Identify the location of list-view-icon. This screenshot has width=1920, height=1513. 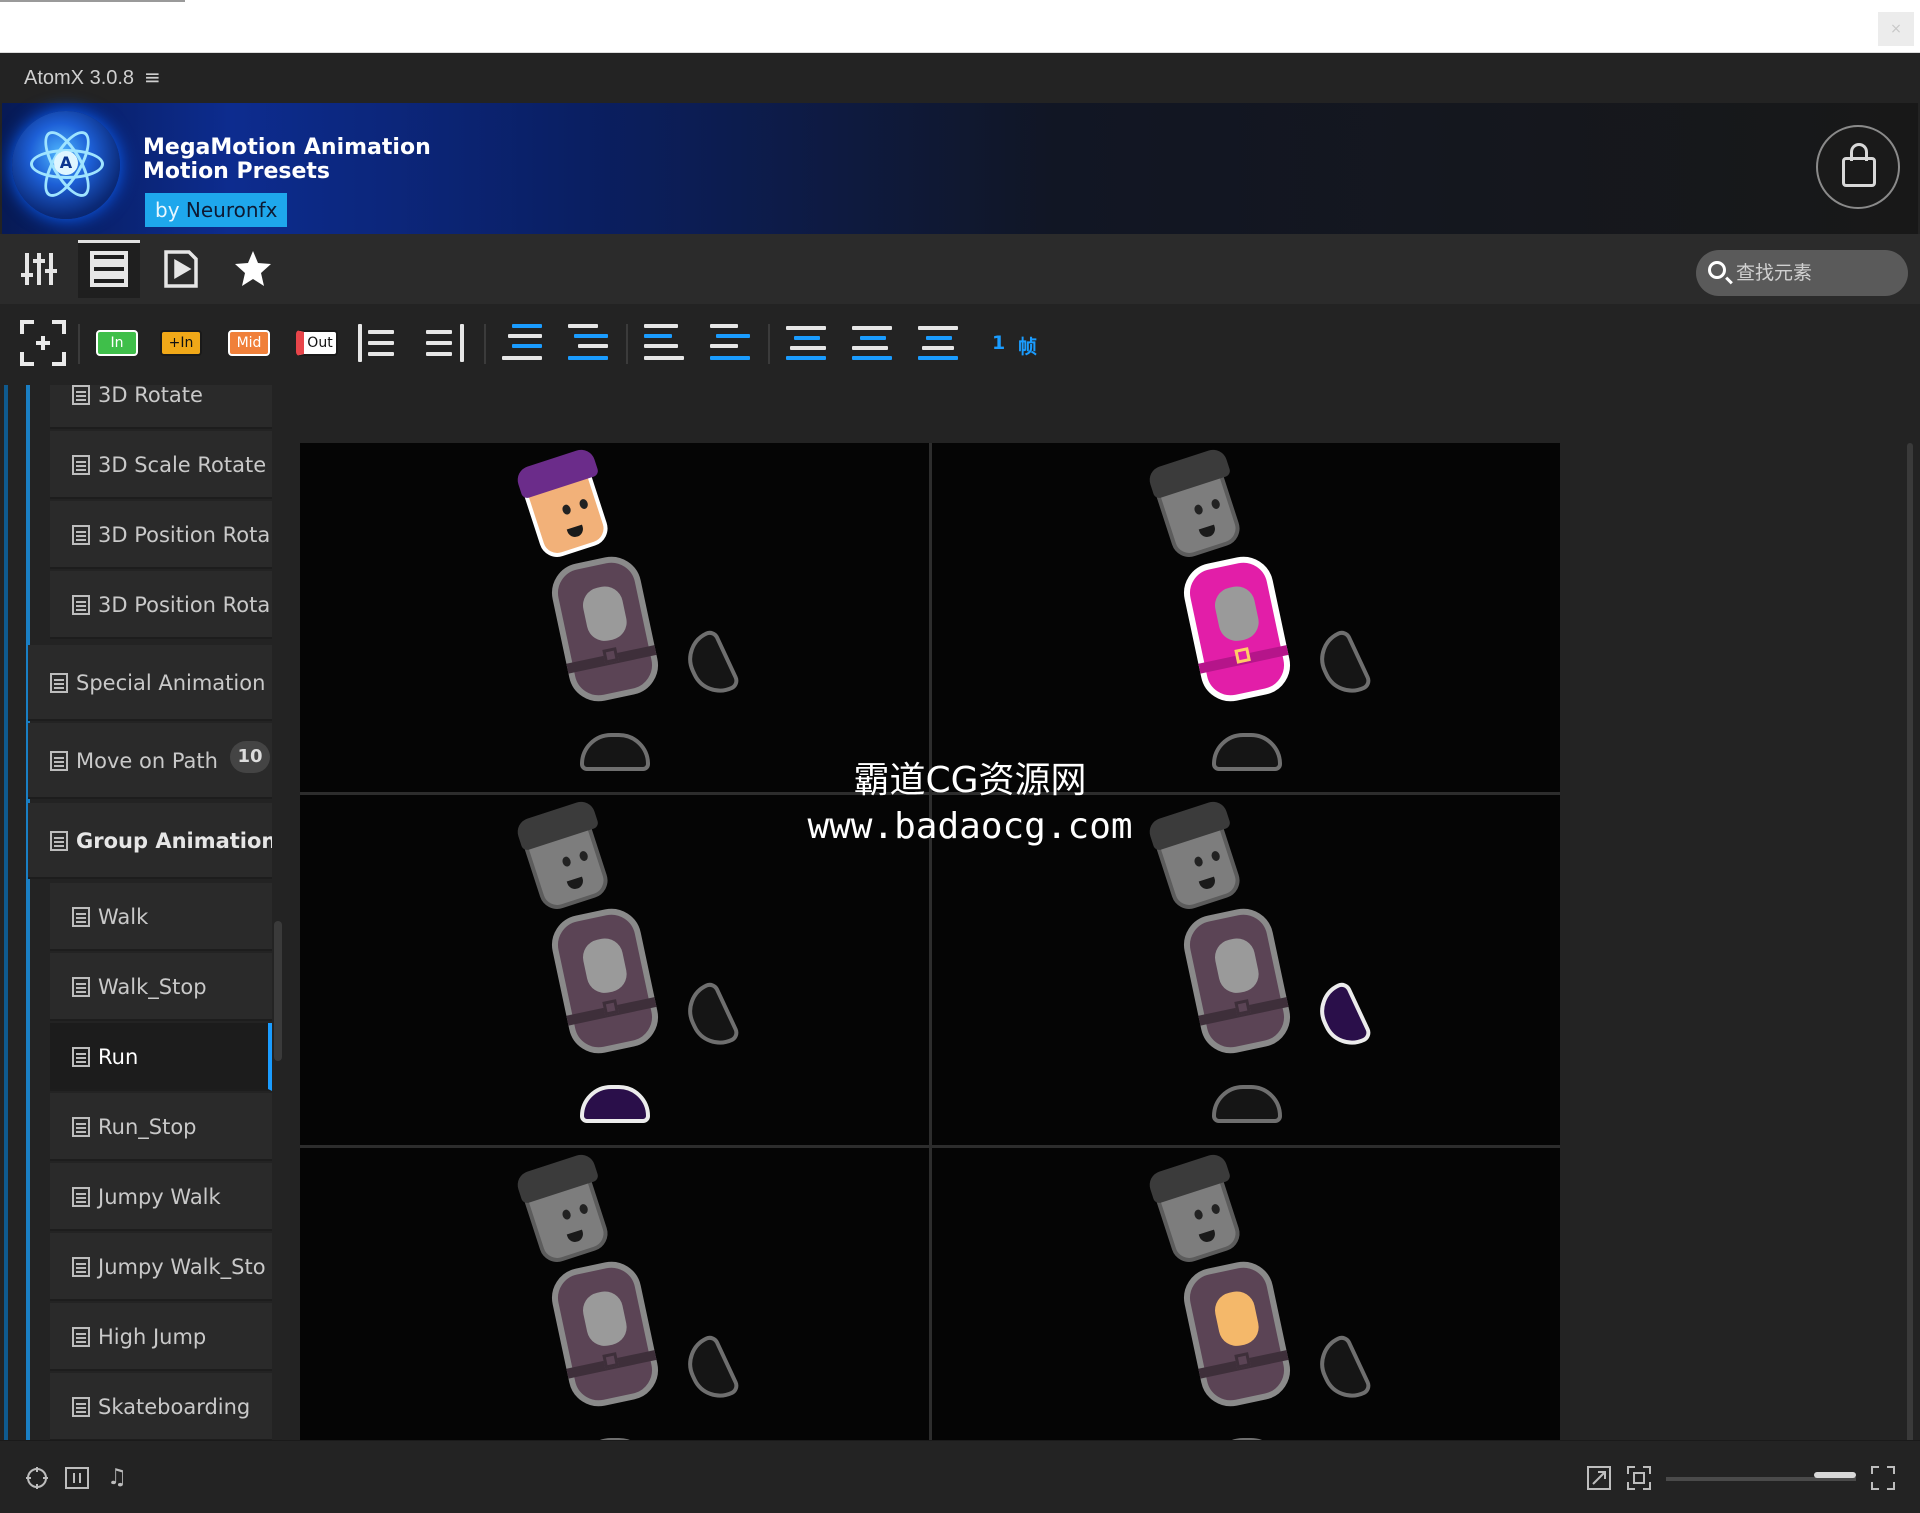
(109, 269).